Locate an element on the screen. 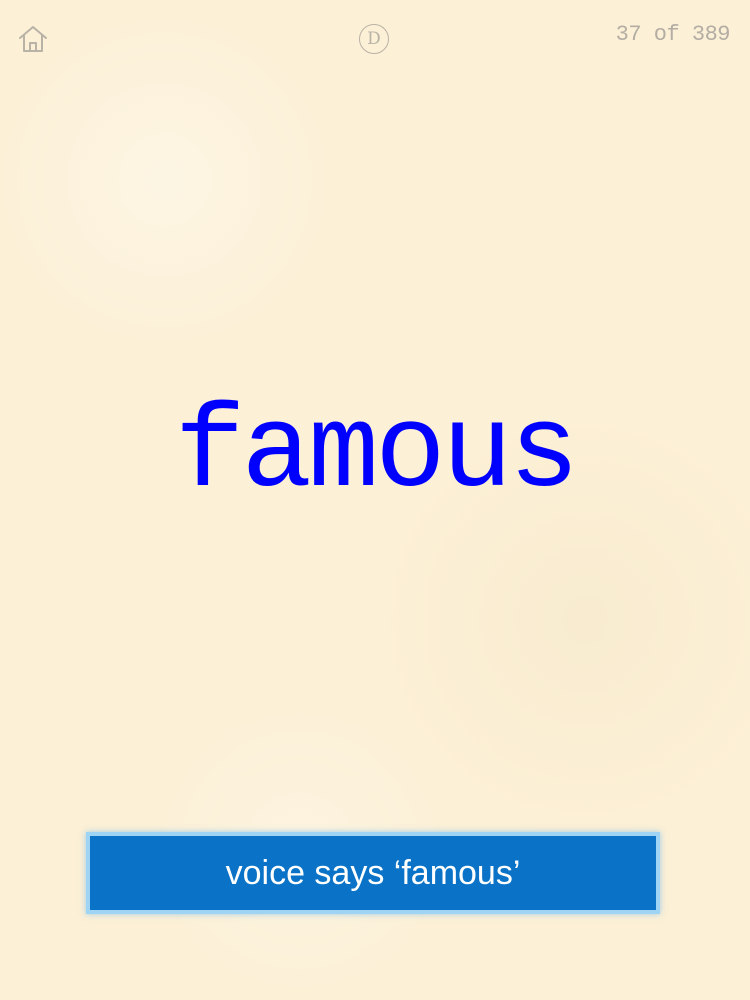 The height and width of the screenshot is (1000, 750). d-button-label: D is located at coordinates (374, 38).